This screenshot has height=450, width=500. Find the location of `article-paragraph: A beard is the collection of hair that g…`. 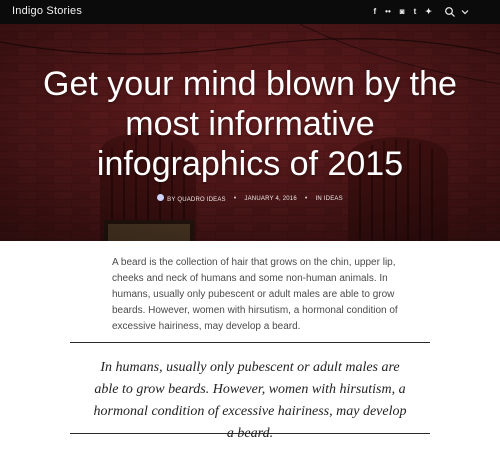

article-paragraph: A beard is the collection of hair that g… is located at coordinates (255, 294).